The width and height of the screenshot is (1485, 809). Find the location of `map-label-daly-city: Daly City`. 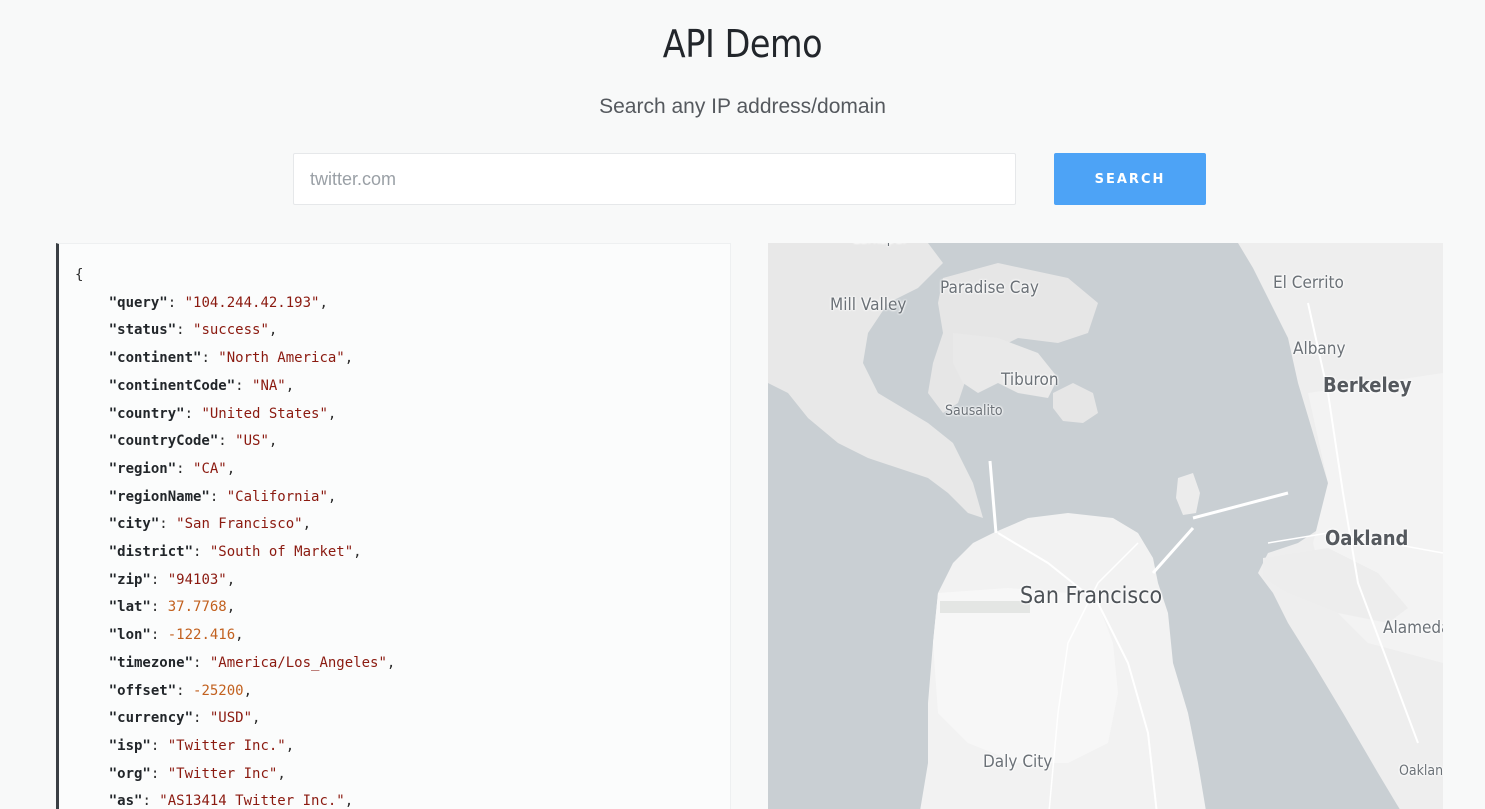

map-label-daly-city: Daly City is located at coordinates (1018, 762).